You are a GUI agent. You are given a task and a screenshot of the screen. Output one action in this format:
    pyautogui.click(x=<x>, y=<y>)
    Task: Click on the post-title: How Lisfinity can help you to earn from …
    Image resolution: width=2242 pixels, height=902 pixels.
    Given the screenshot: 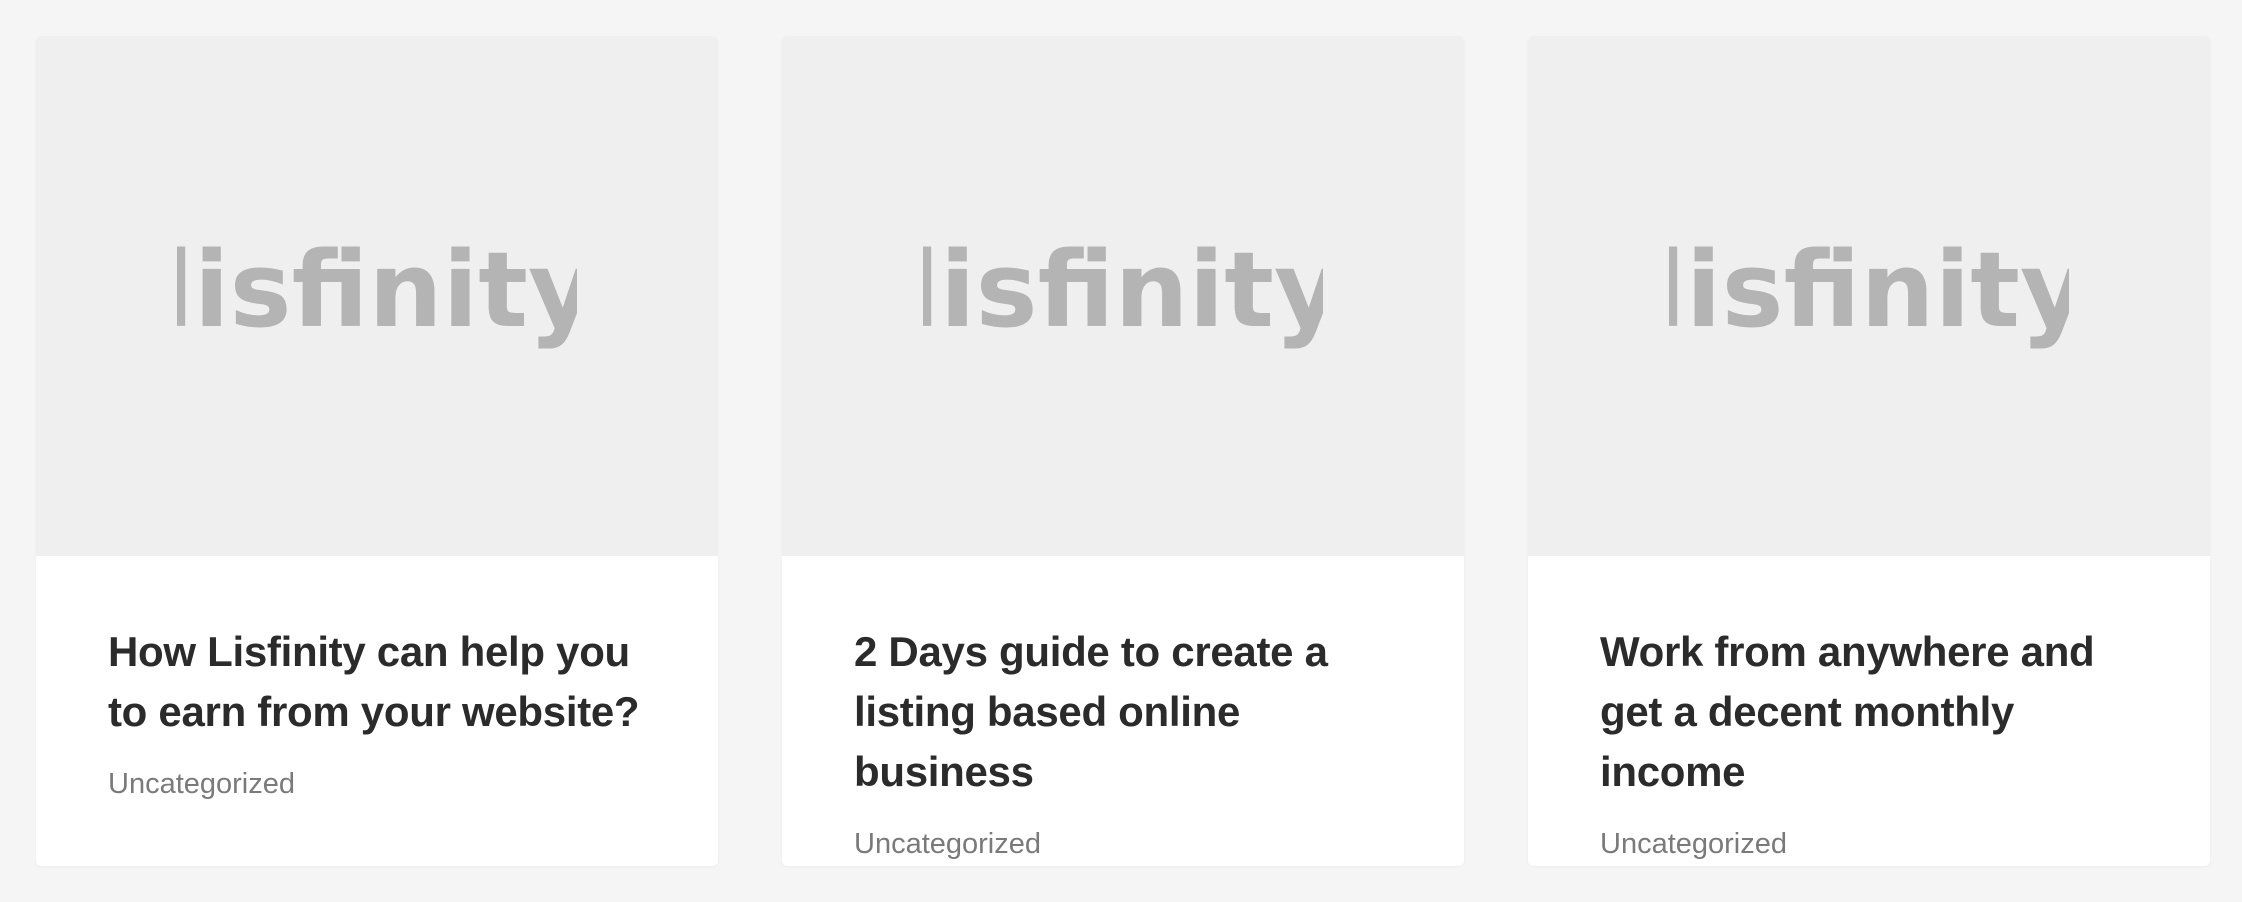 What is the action you would take?
    pyautogui.click(x=377, y=682)
    